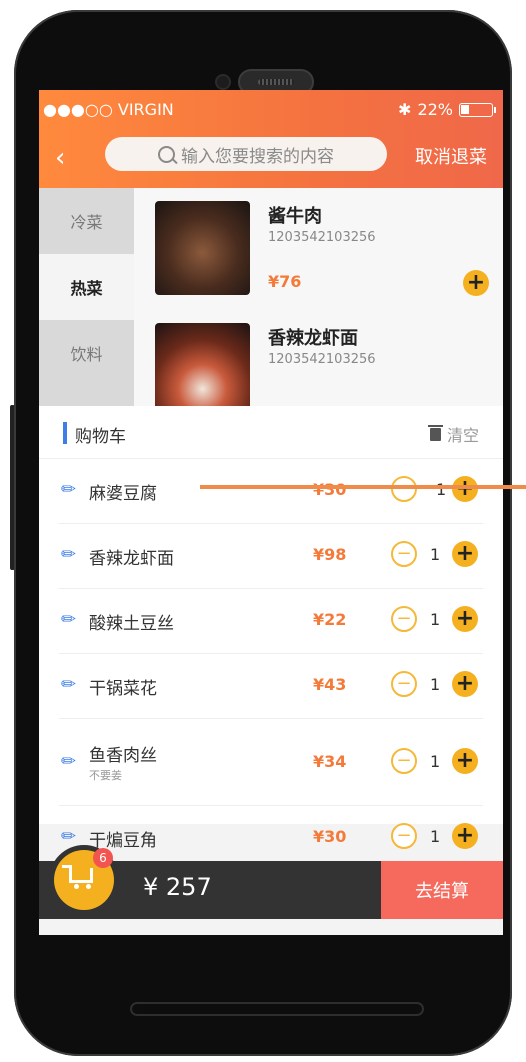 The image size is (526, 1062). Describe the element at coordinates (435, 432) in the screenshot. I see `trash-icon` at that location.